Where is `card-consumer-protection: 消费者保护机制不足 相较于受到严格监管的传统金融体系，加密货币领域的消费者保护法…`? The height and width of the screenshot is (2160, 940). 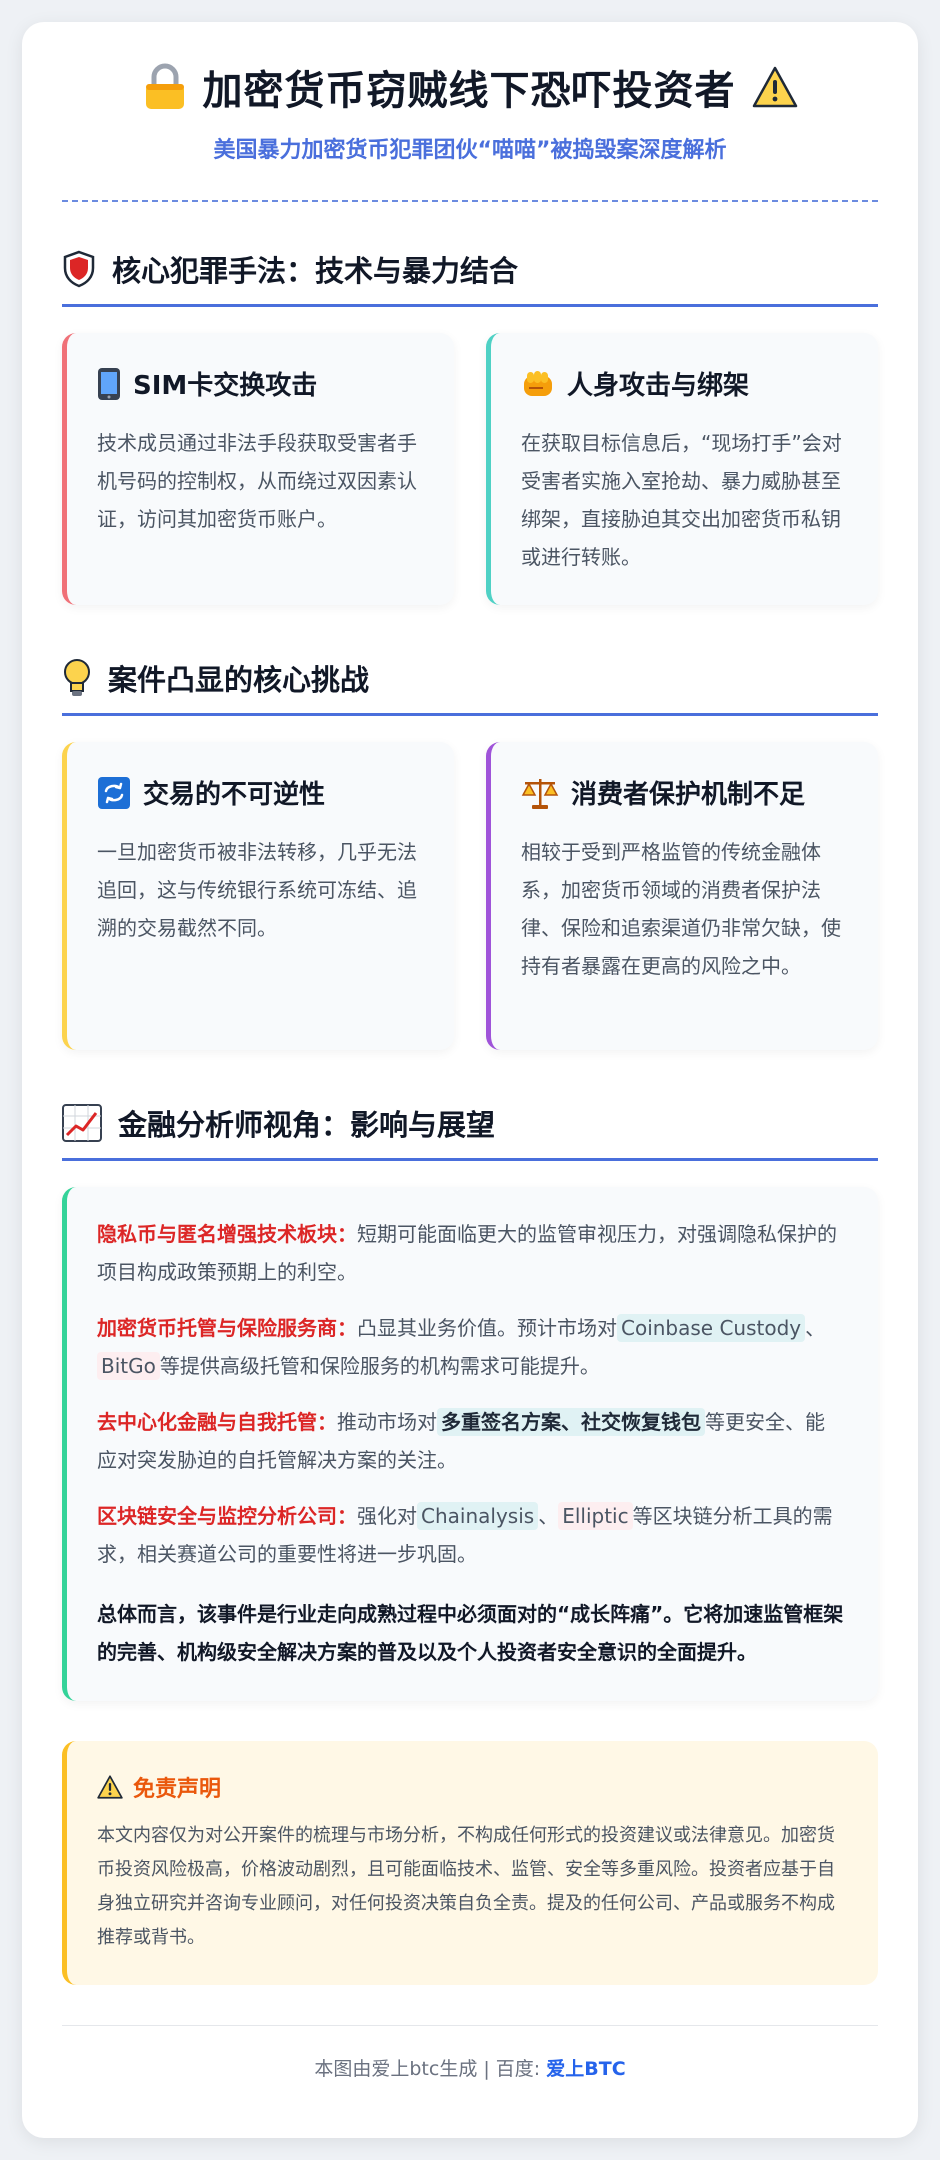 card-consumer-protection: 消费者保护机制不足 相较于受到严格监管的传统金融体系，加密货币领域的消费者保护法… is located at coordinates (682, 896).